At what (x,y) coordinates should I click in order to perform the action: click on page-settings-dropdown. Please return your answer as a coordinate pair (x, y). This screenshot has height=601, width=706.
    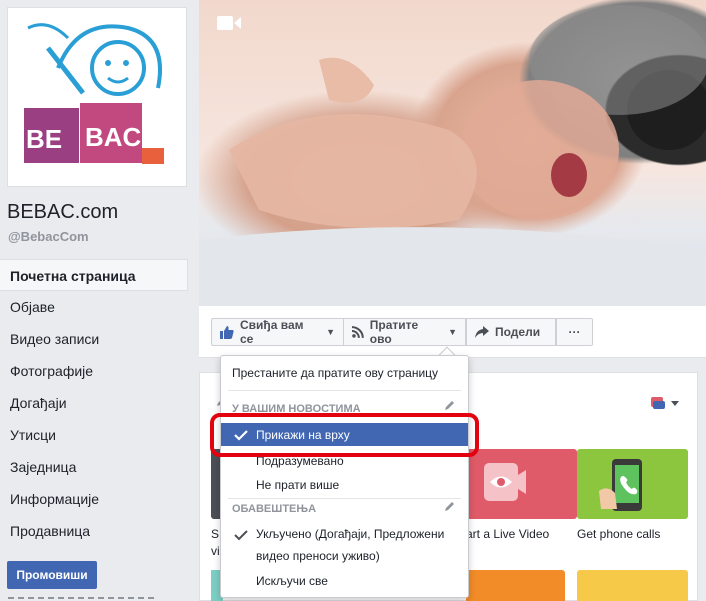
    Looking at the image, I should click on (665, 403).